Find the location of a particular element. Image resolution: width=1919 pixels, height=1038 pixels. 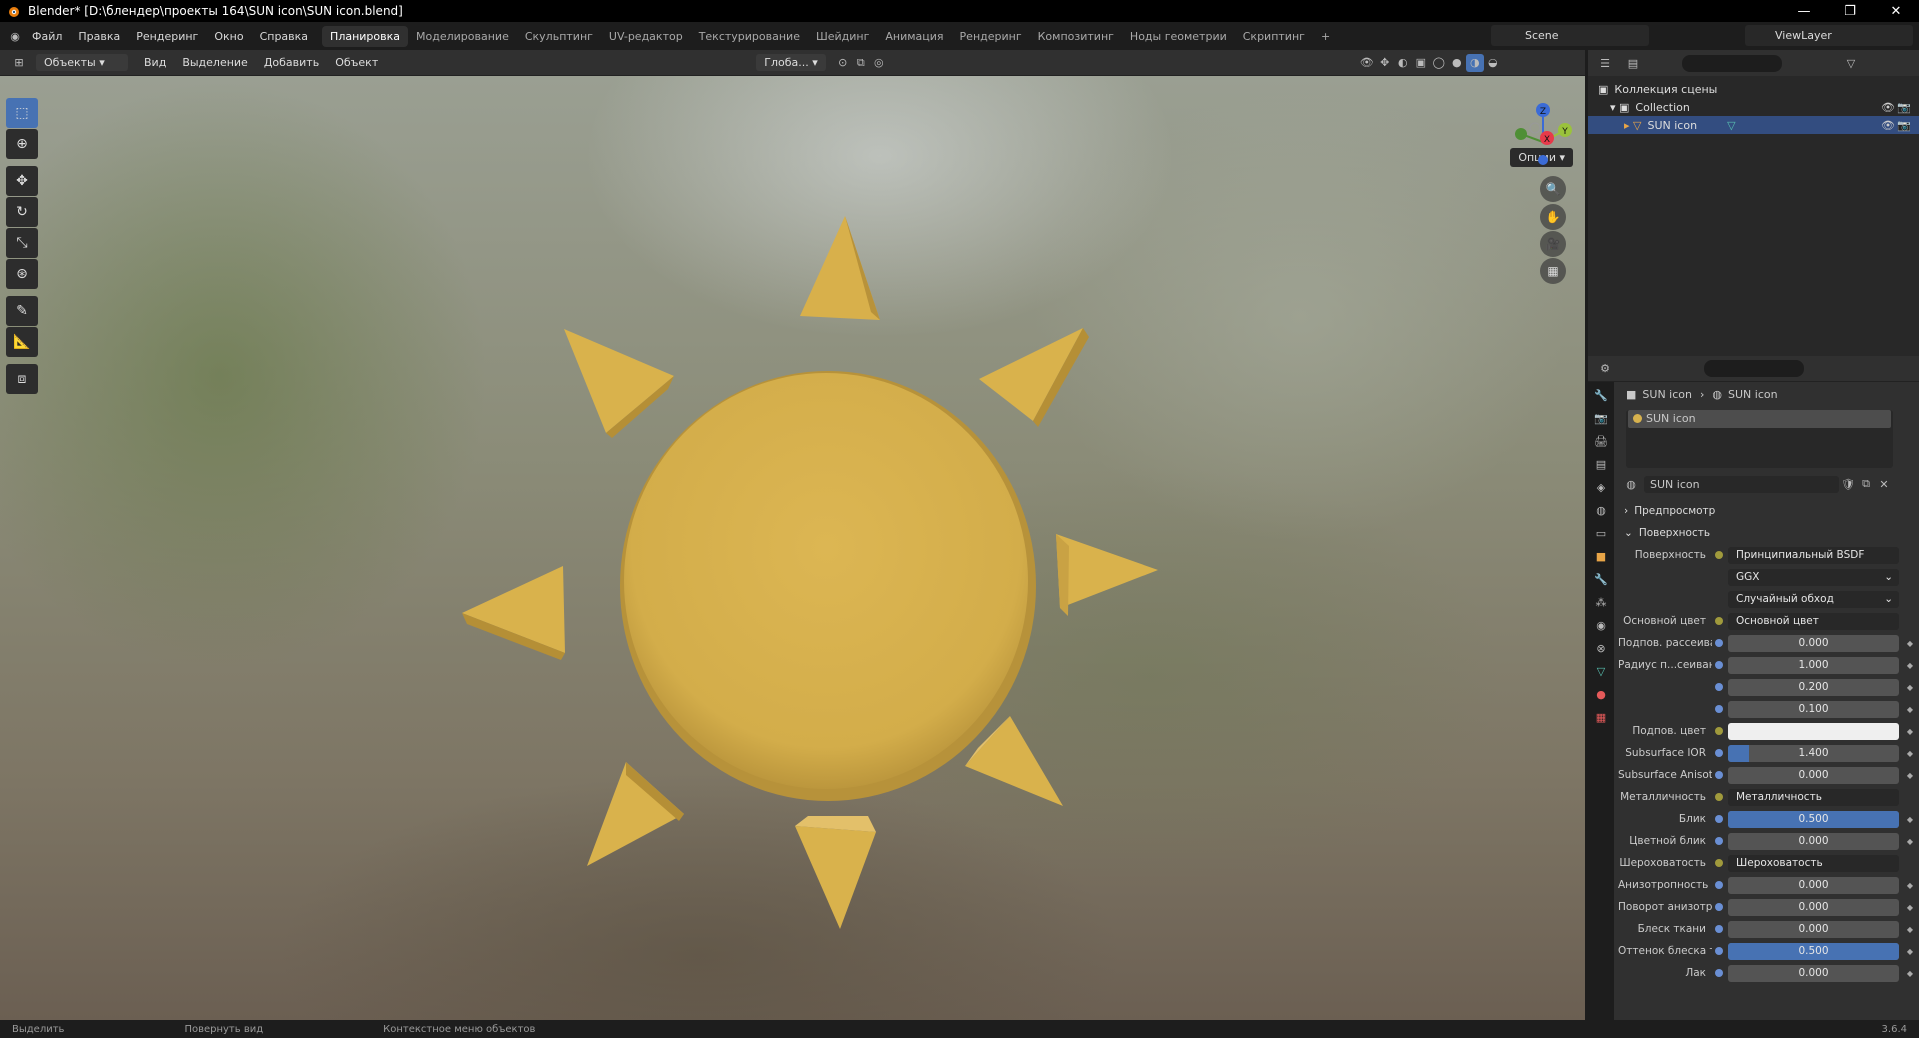

texture-tab-icon: ▦ is located at coordinates (1601, 717).